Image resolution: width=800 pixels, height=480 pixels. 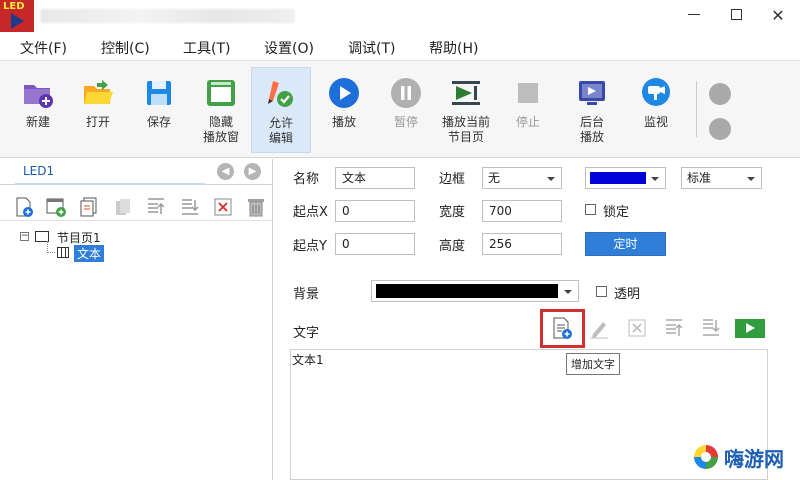 I want to click on tab-underline, so click(x=110, y=184).